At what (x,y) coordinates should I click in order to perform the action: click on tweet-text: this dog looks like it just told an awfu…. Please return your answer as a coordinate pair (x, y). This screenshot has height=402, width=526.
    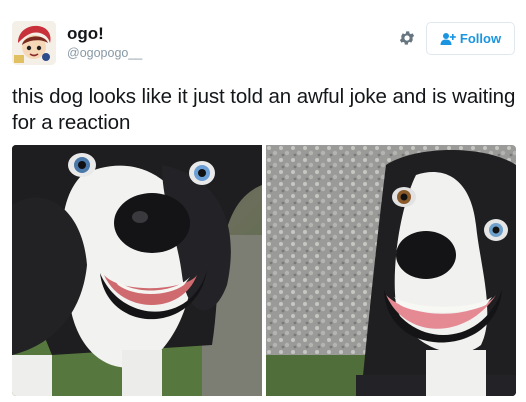
    Looking at the image, I should click on (264, 109).